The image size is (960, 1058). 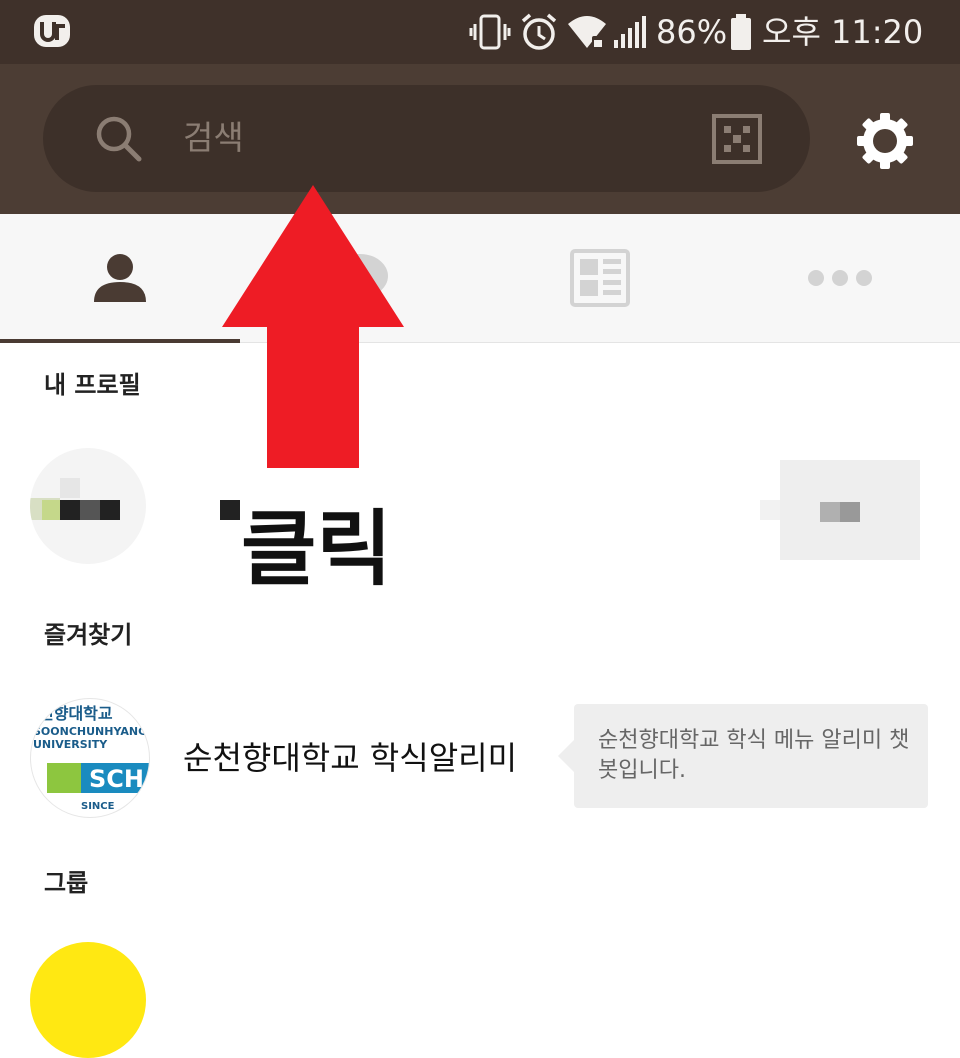 What do you see at coordinates (539, 31) in the screenshot?
I see `alarm-icon` at bounding box center [539, 31].